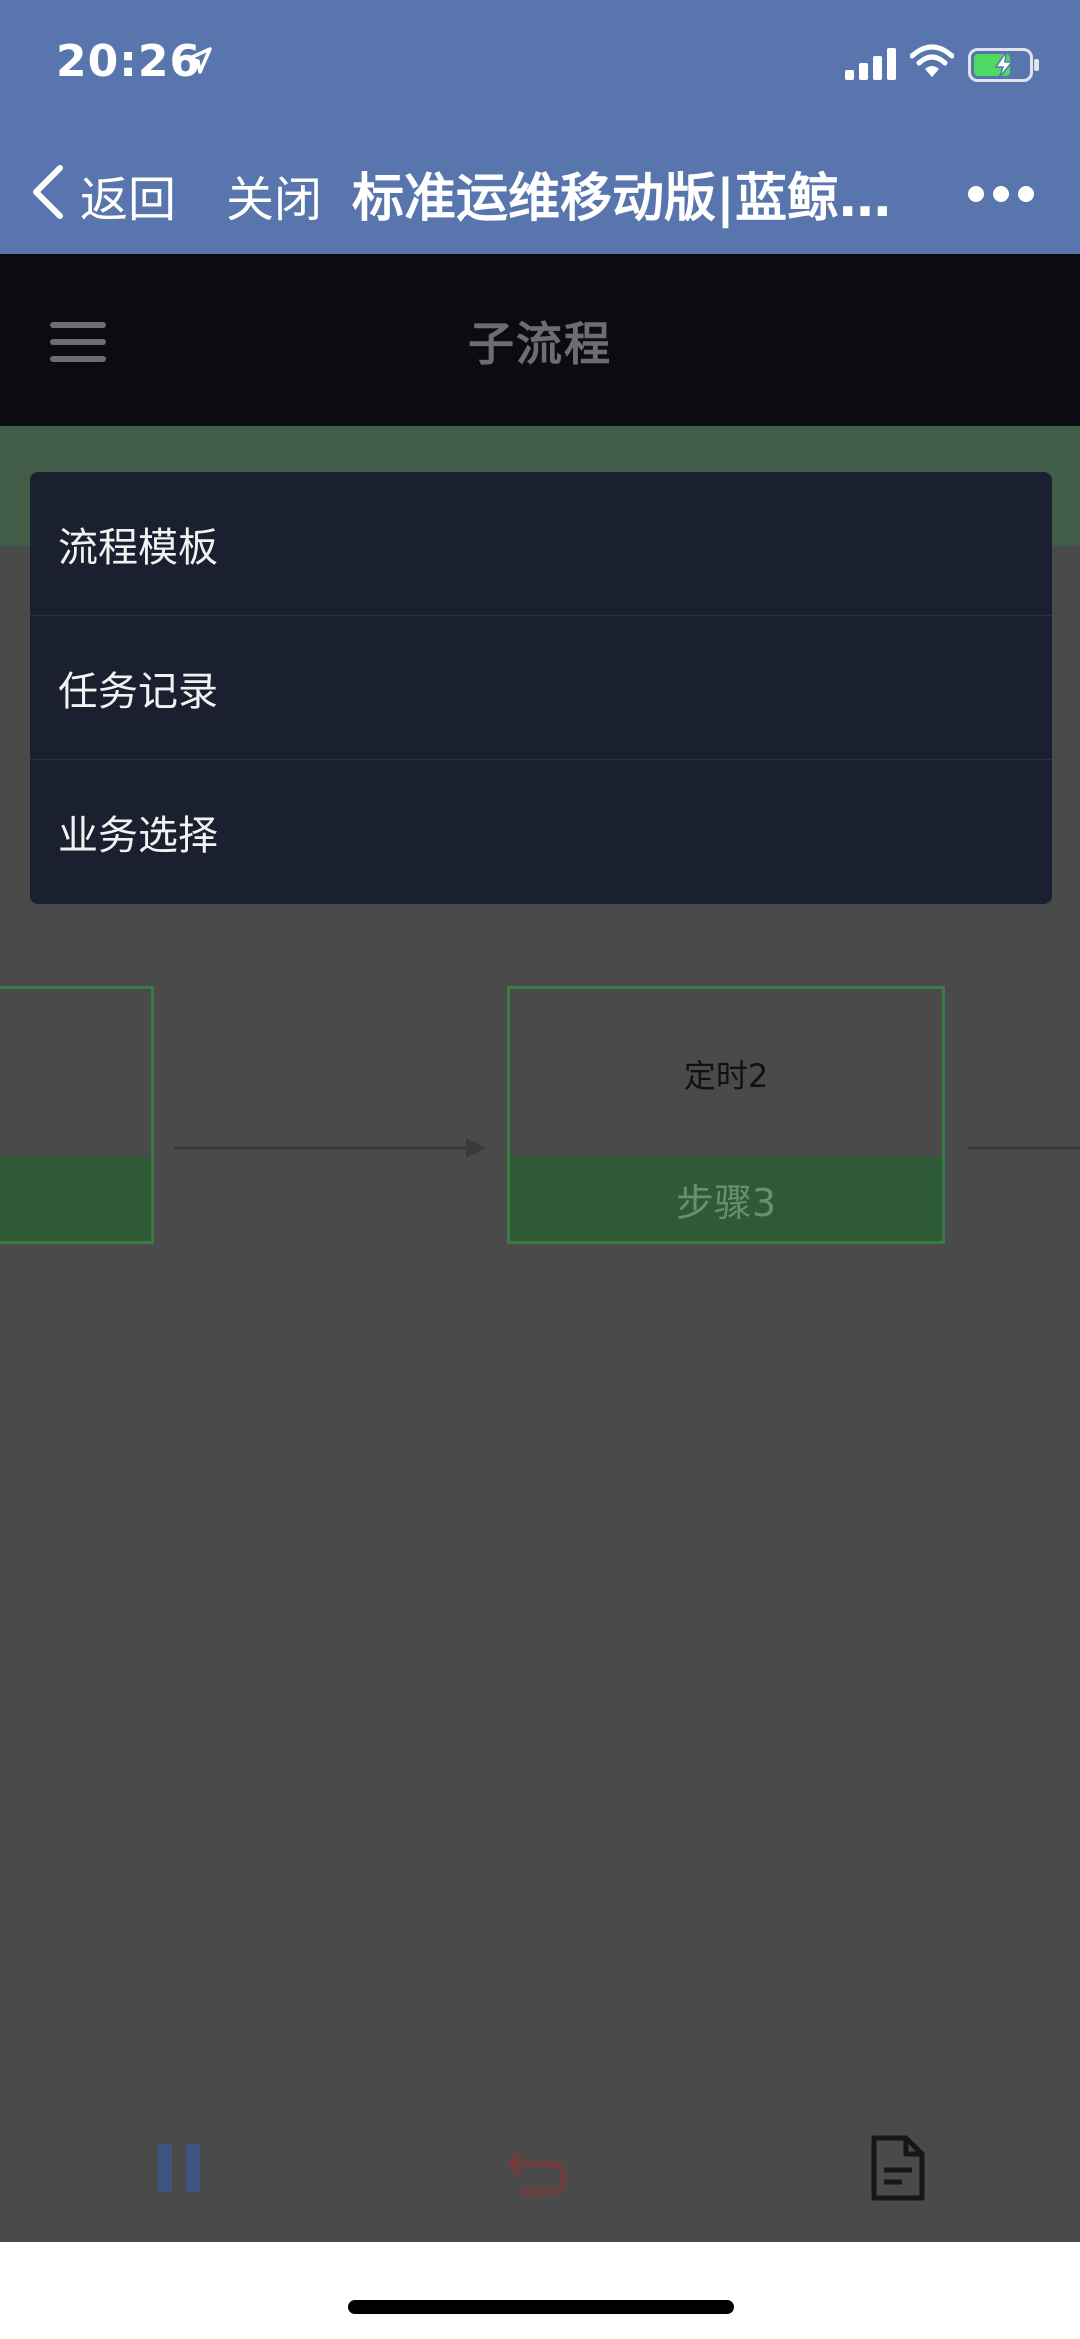 The image size is (1080, 2339). What do you see at coordinates (726, 1199) in the screenshot?
I see `flow-node-step: 步骤3` at bounding box center [726, 1199].